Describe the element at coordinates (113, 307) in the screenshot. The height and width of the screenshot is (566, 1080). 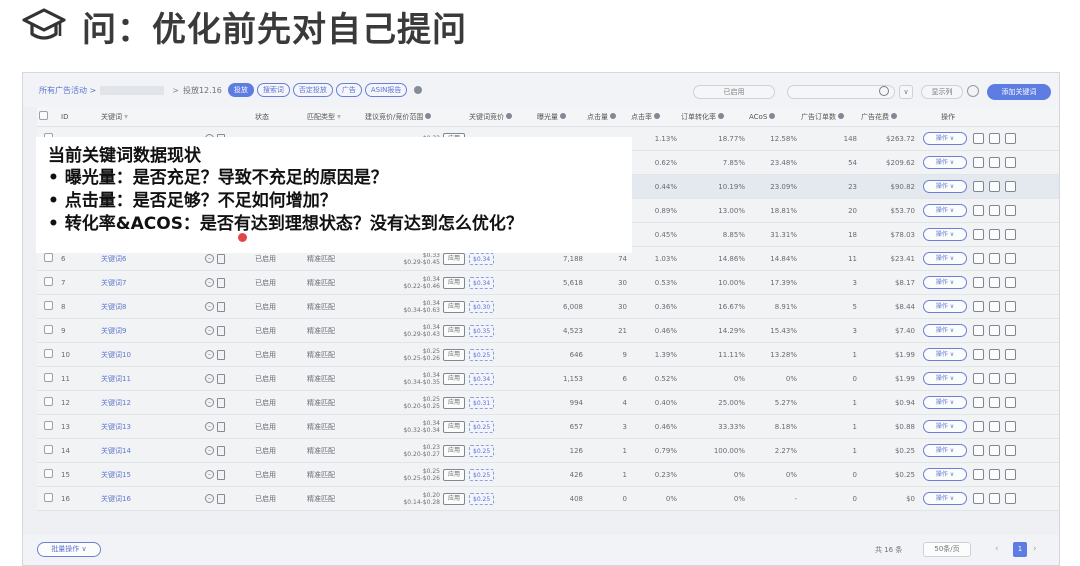
I see `keyword-link: 关键词8` at that location.